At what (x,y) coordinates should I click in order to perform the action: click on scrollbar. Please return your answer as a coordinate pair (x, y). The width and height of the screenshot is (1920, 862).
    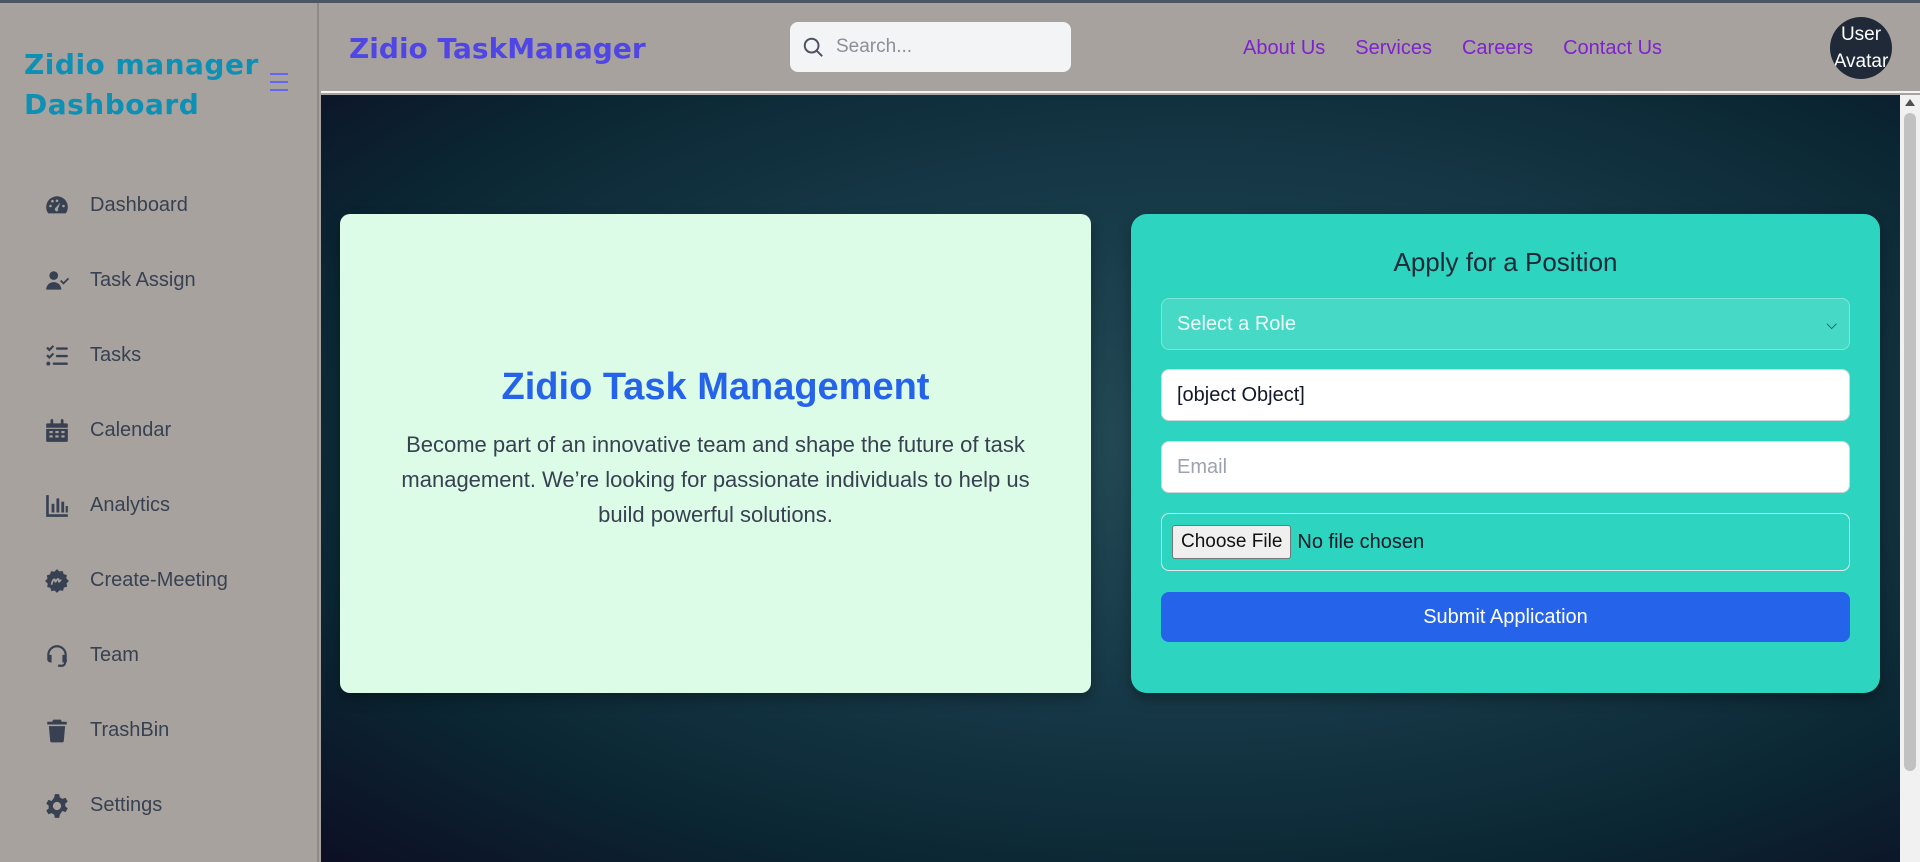
    Looking at the image, I should click on (1910, 478).